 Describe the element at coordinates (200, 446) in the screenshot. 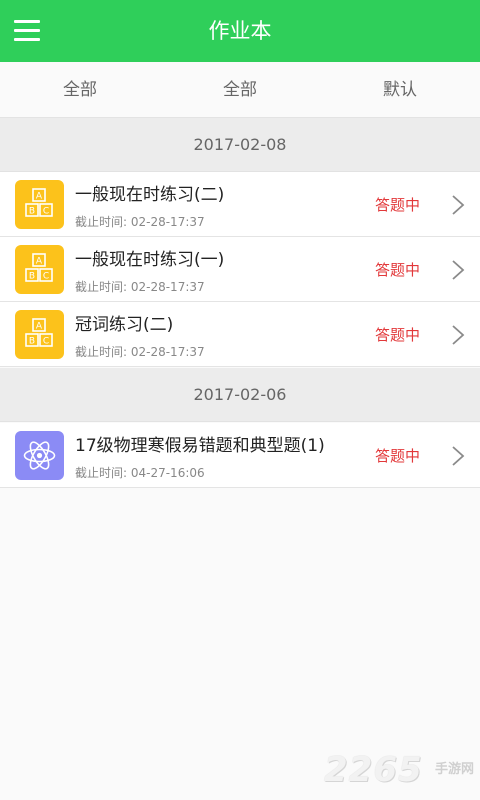

I see `homework-title: 17级物理寒假易错题和典型题(1)` at that location.